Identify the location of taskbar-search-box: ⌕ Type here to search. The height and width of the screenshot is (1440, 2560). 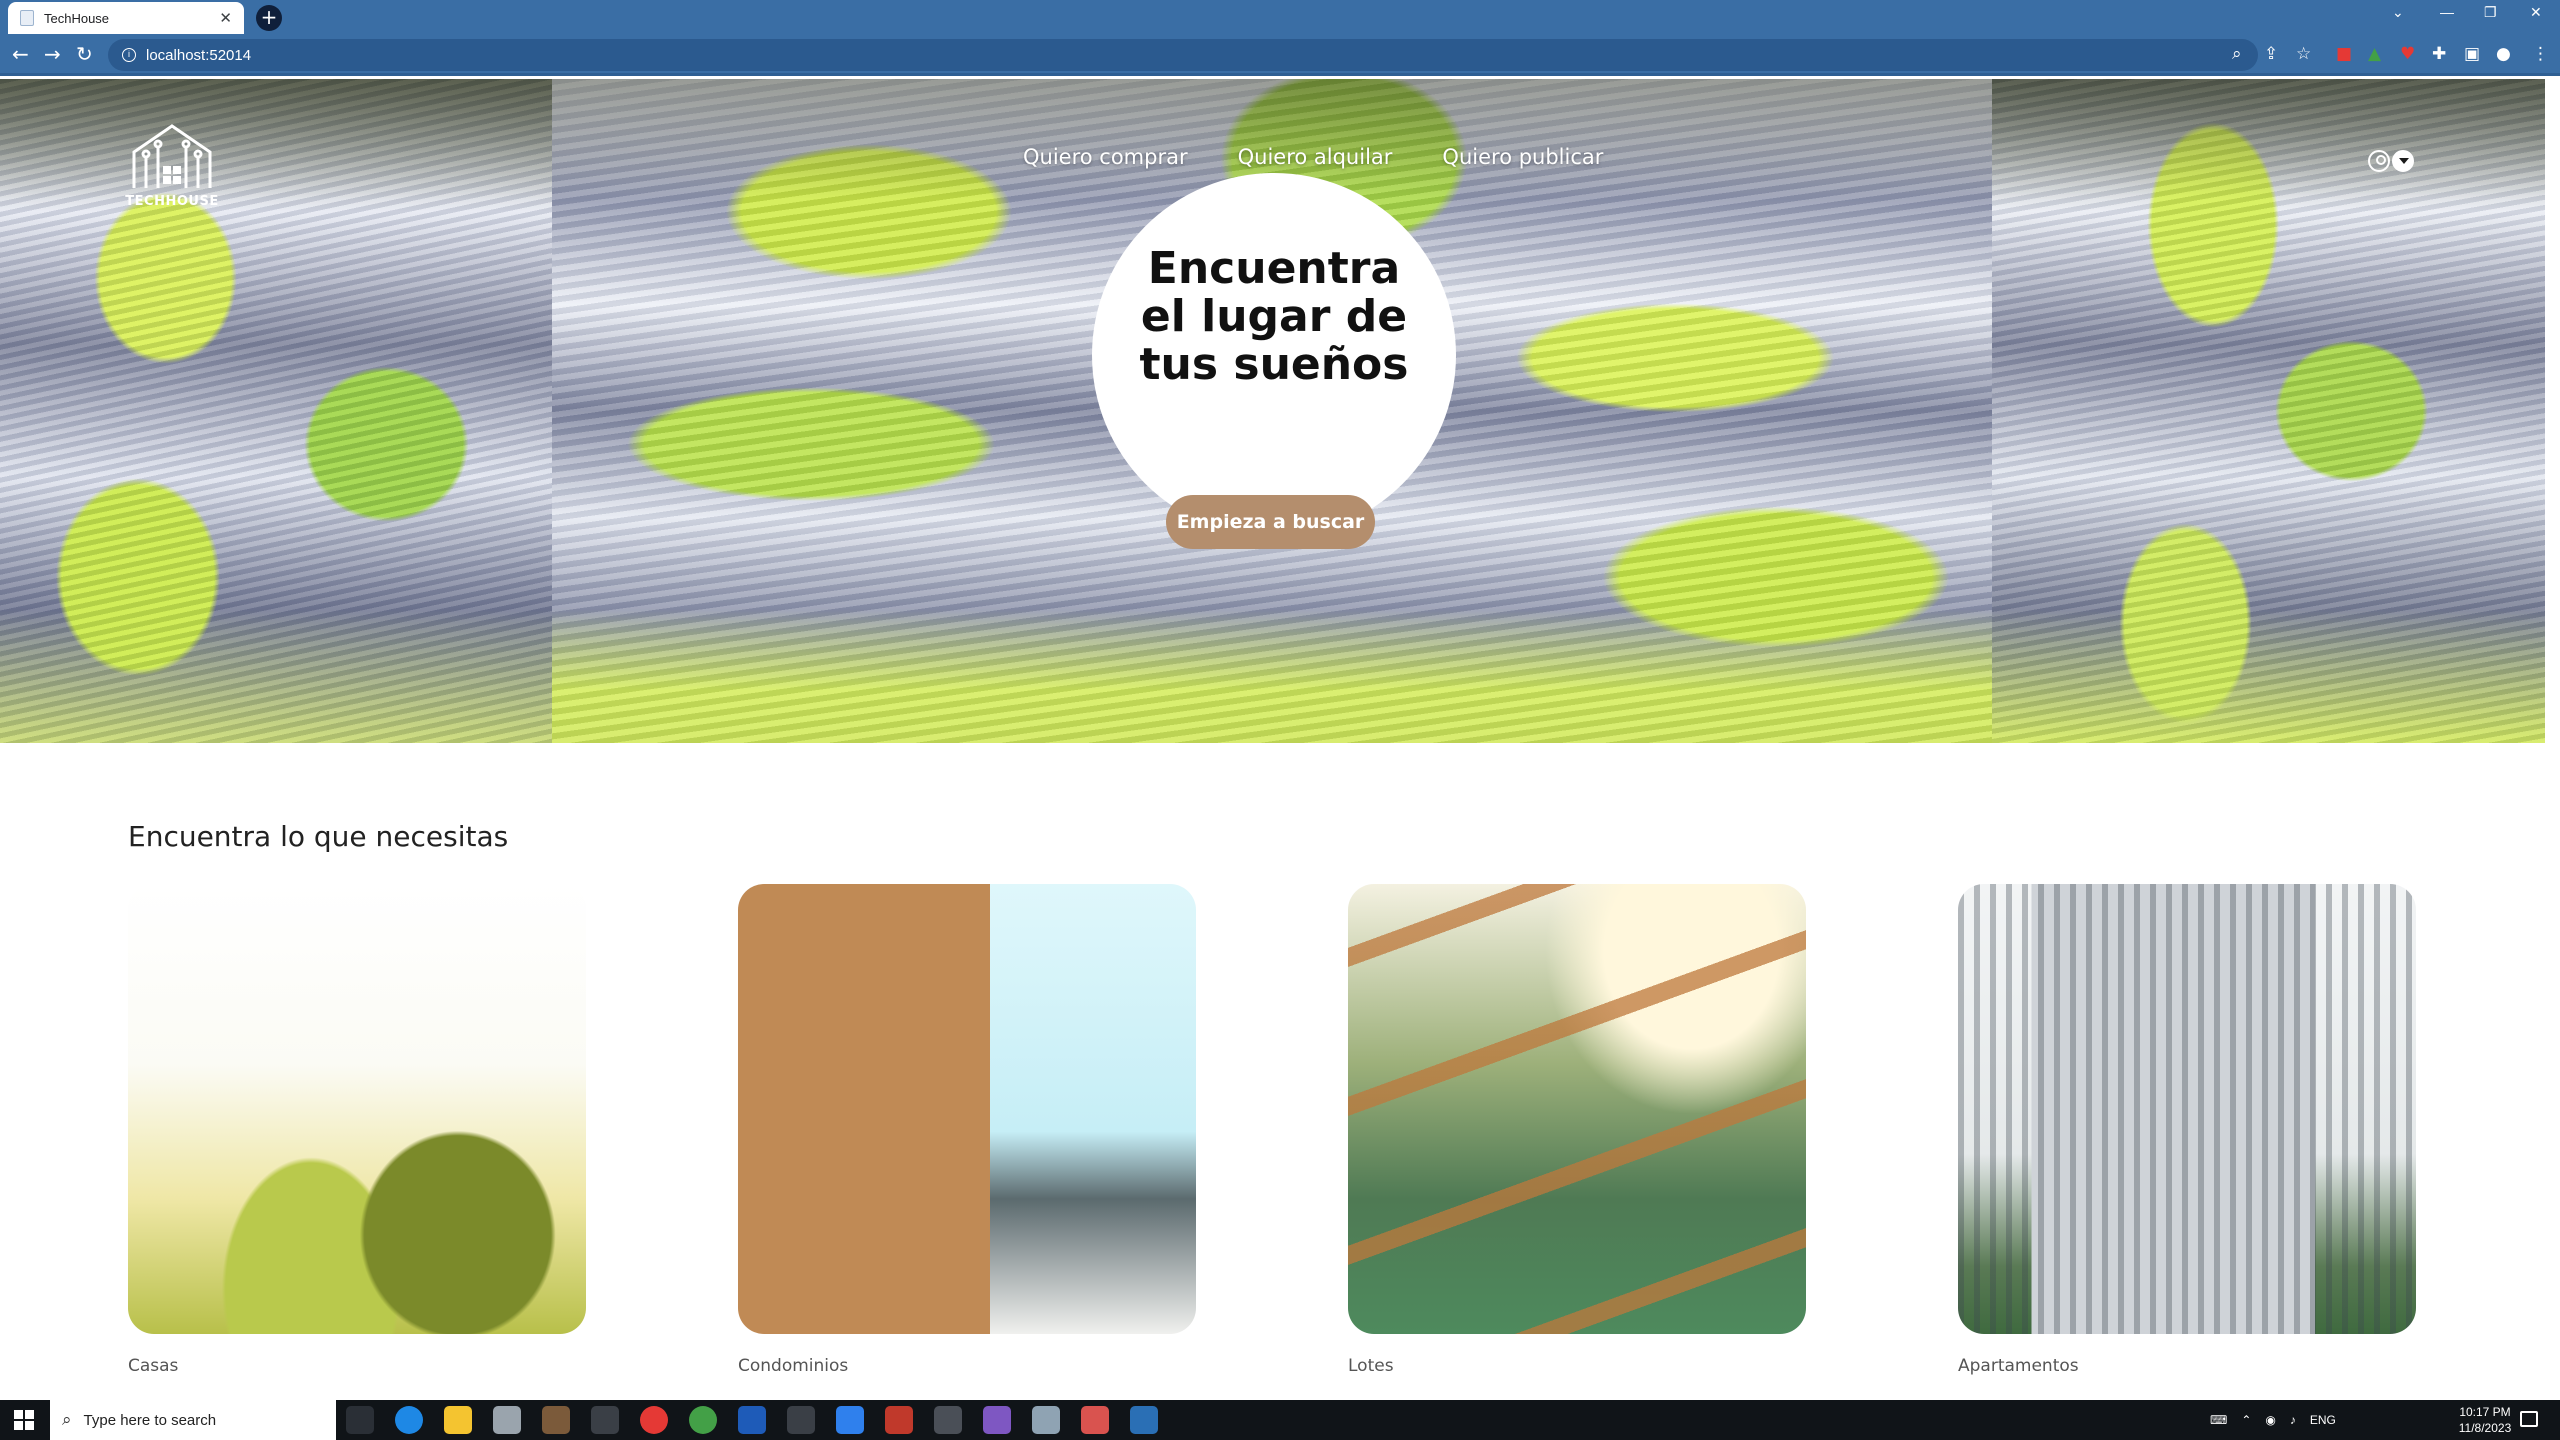
(193, 1420).